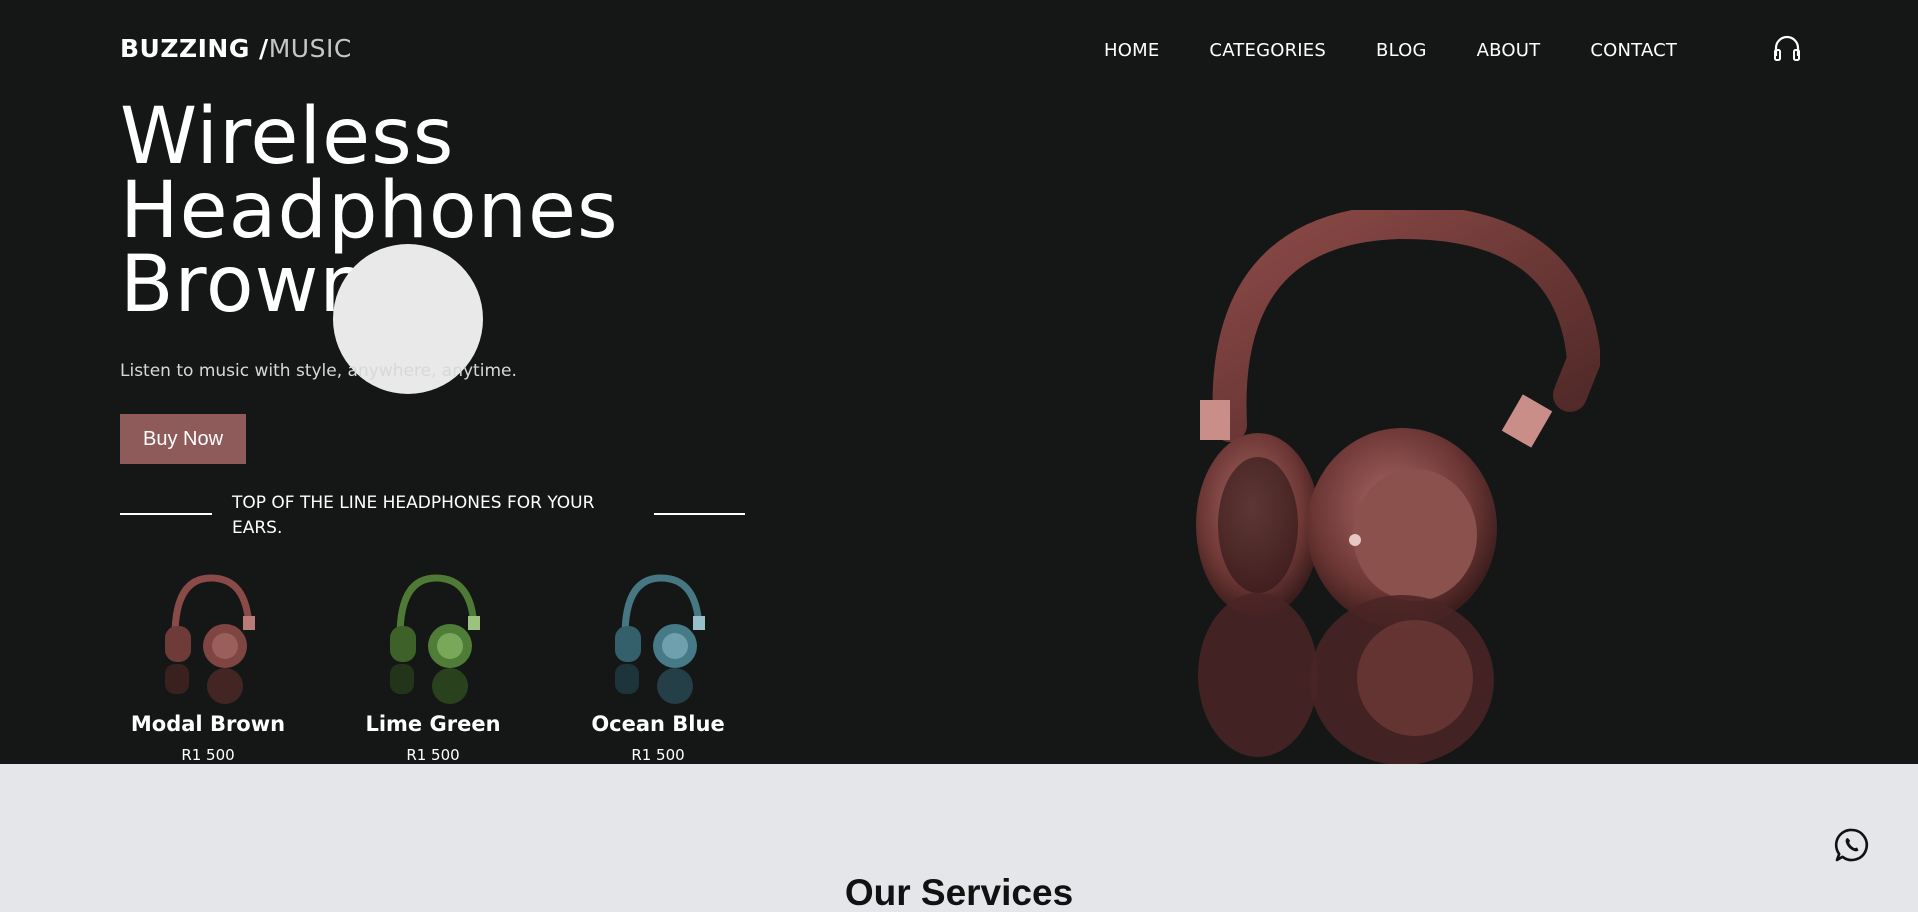  Describe the element at coordinates (287, 137) in the screenshot. I see `hero-title-line-1: Wireless` at that location.